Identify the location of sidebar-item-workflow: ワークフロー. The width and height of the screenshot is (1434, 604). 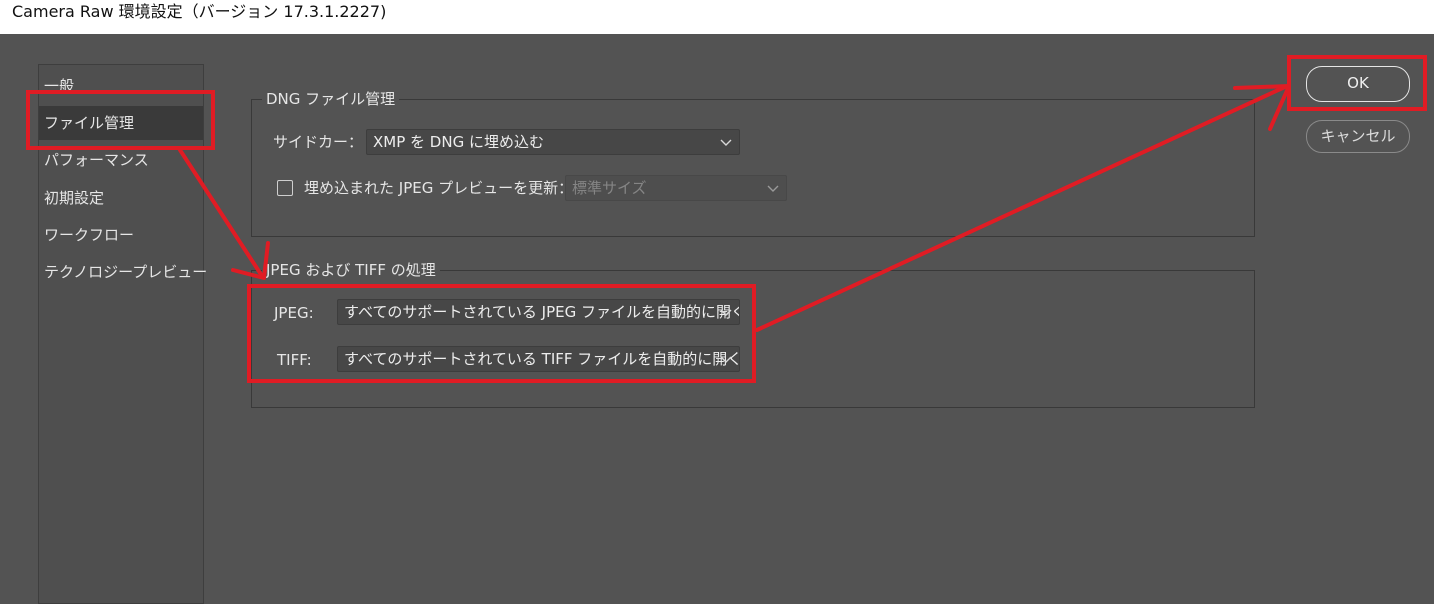
(121, 235).